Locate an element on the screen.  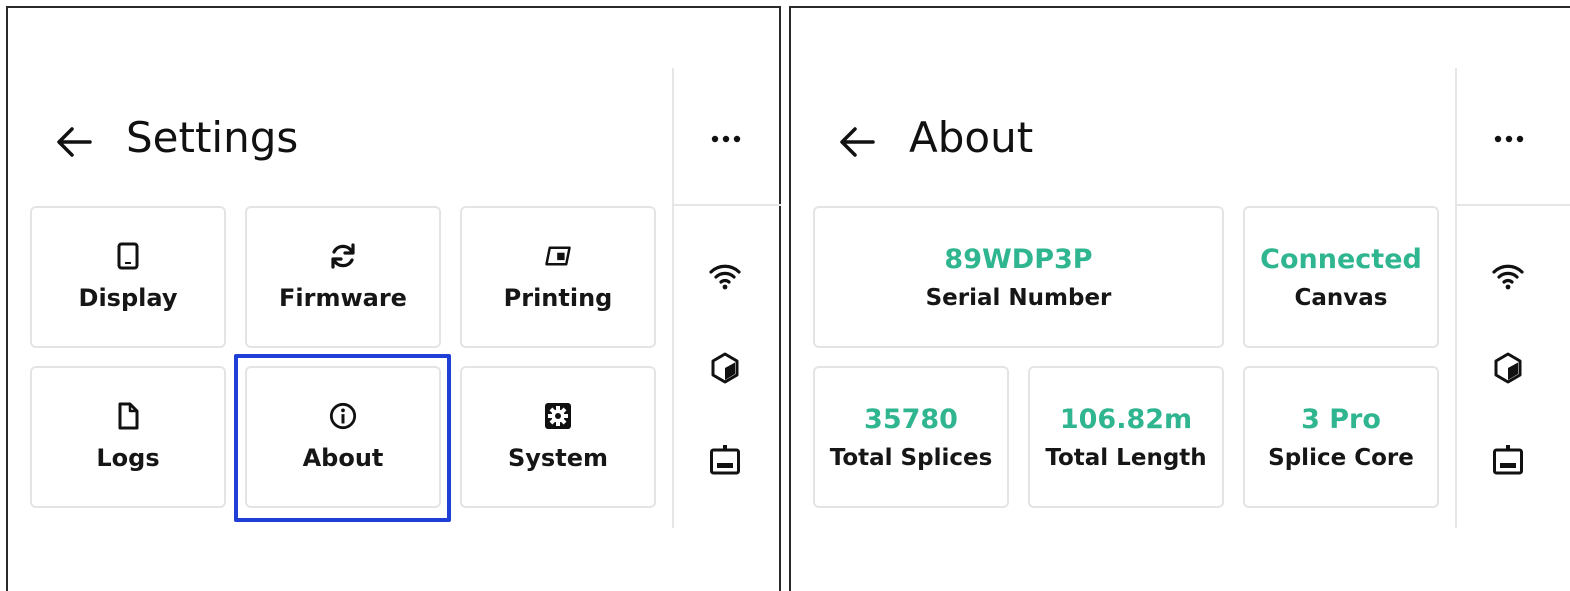
total-splices-card: 35780 Total Splices is located at coordinates (911, 437).